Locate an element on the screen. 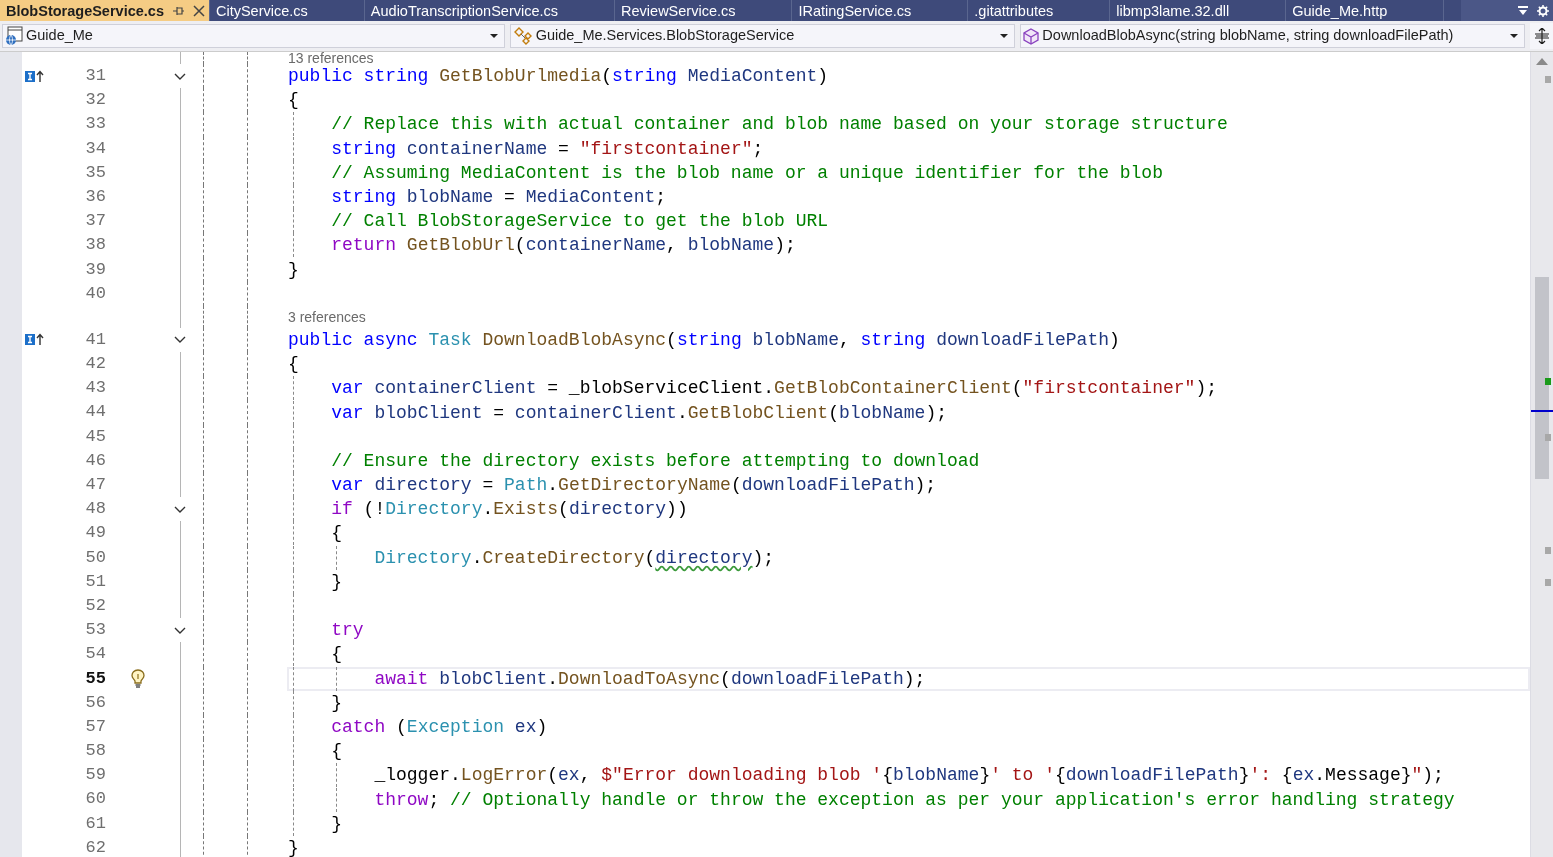  settings-icon is located at coordinates (1543, 10).